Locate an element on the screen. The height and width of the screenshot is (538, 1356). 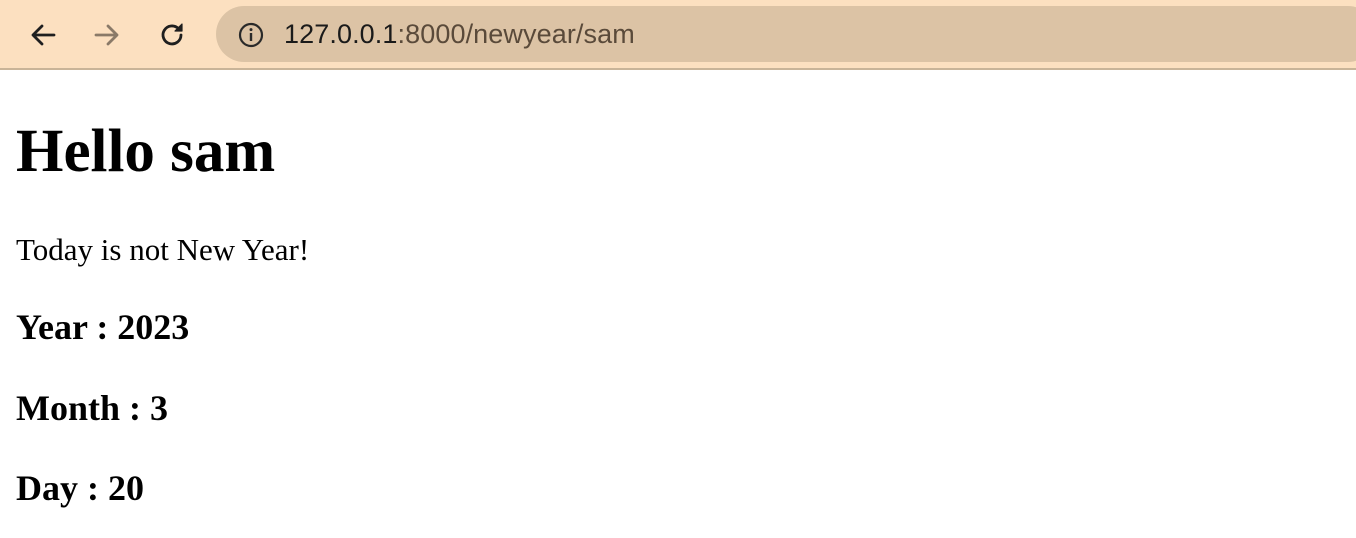
browser-toolbar: 127.0.0.1:8000/newyear/sam is located at coordinates (678, 35).